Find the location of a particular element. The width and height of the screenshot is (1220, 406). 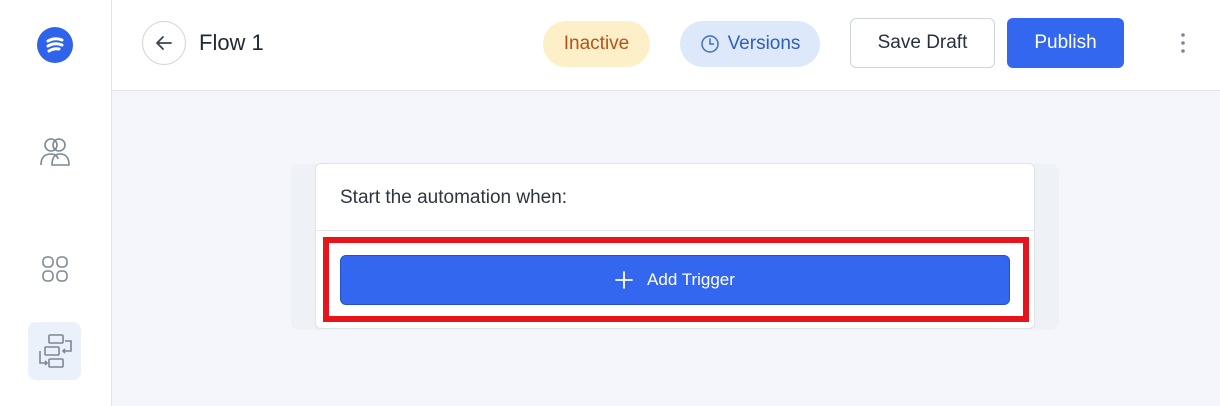

flows-icon is located at coordinates (55, 351).